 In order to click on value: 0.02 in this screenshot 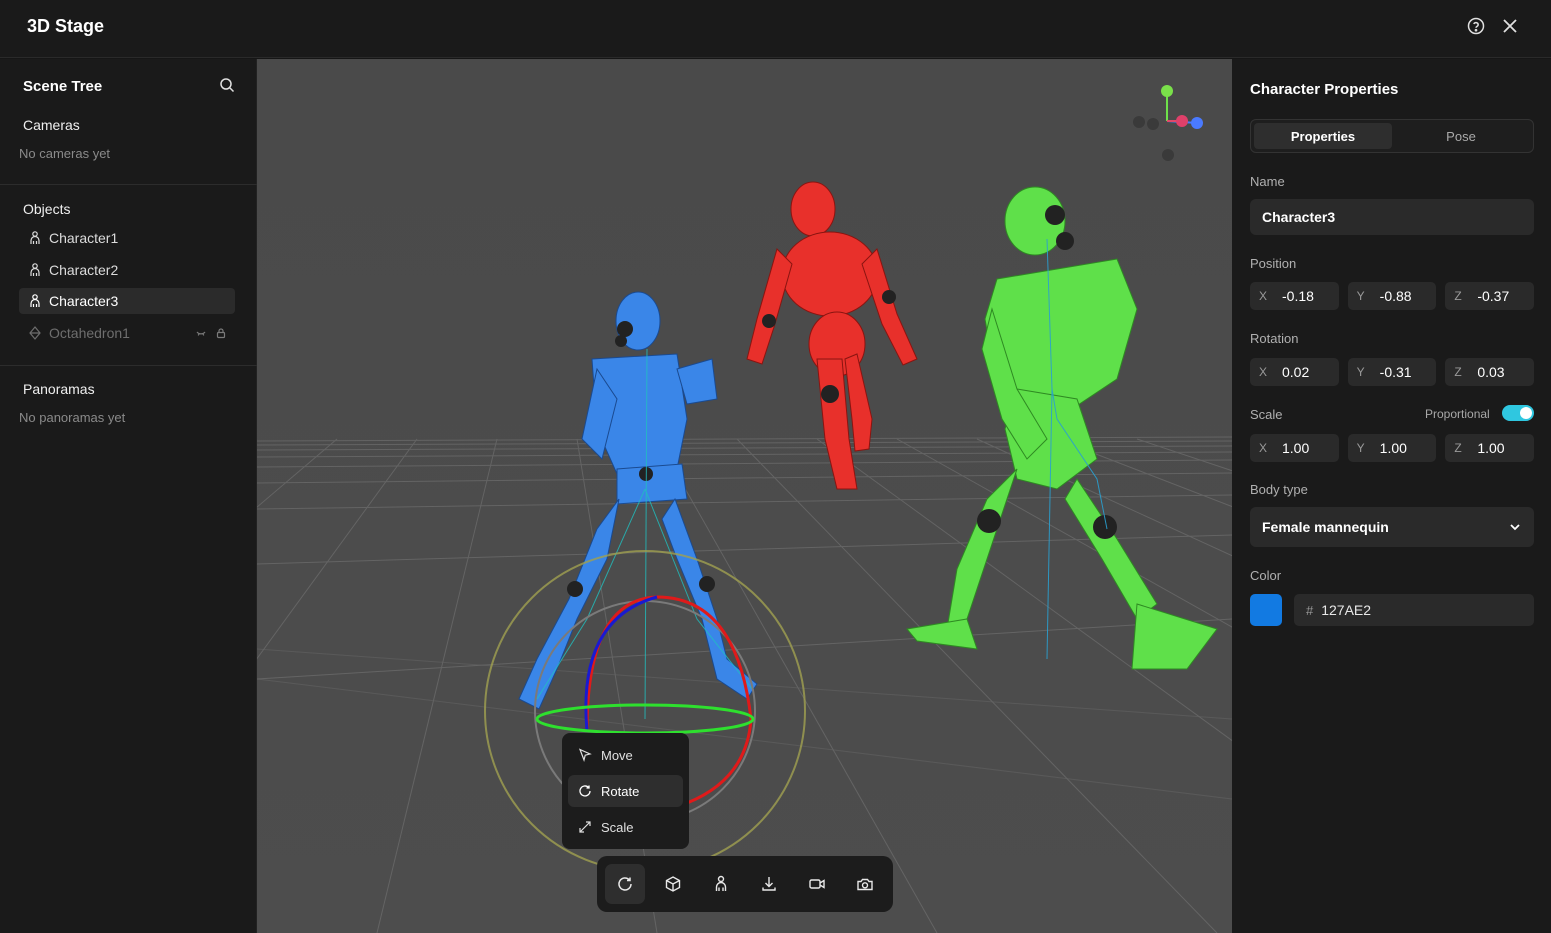, I will do `click(1296, 372)`.